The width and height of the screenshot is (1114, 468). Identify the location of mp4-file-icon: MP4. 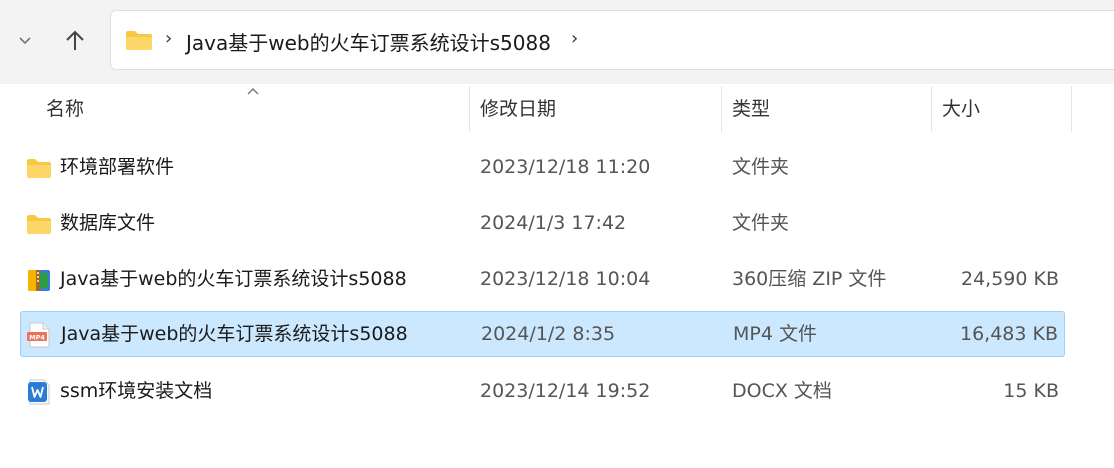
(38, 335).